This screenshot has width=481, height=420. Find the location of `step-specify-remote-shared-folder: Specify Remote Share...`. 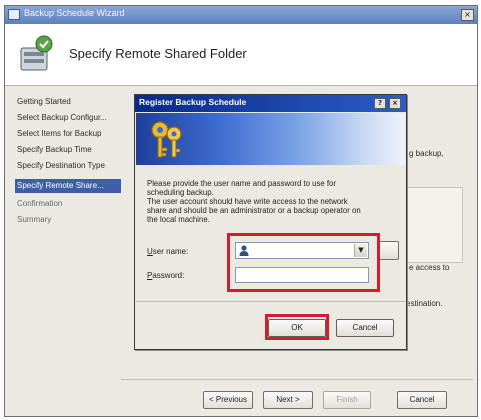

step-specify-remote-shared-folder: Specify Remote Share... is located at coordinates (68, 186).